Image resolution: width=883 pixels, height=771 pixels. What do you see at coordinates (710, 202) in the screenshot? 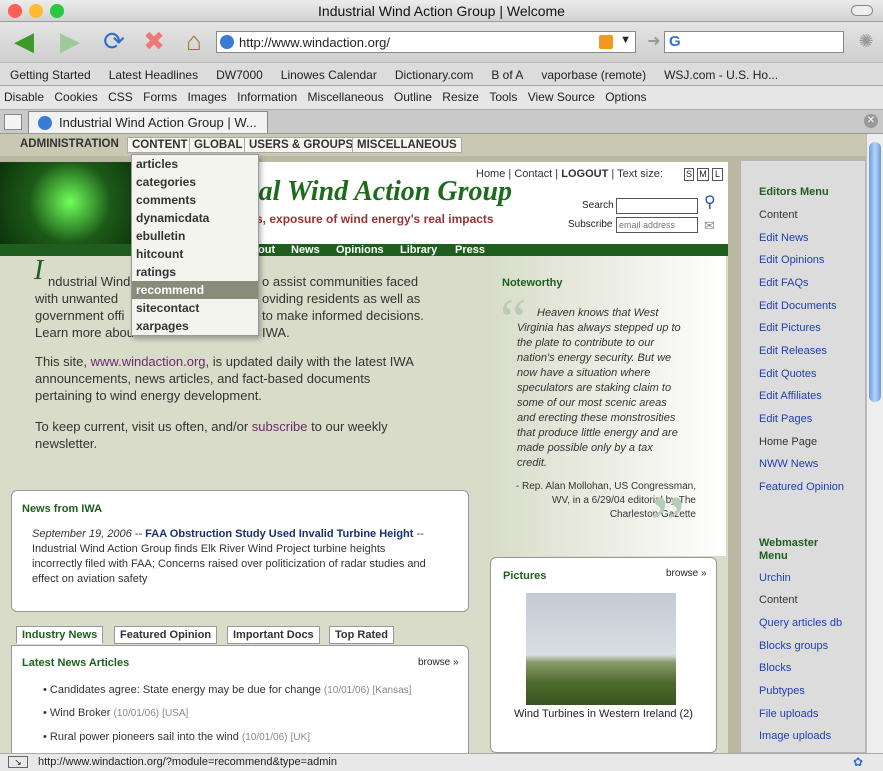
I see `search-icon: ⚲` at bounding box center [710, 202].